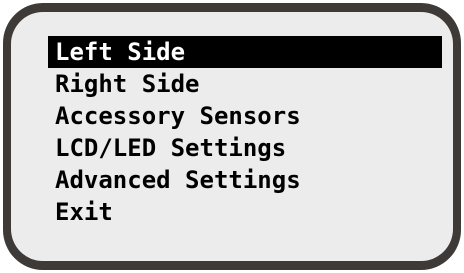 Image resolution: width=464 pixels, height=273 pixels. Describe the element at coordinates (245, 180) in the screenshot. I see `menu-item-advanced-settings: Advanced Settings` at that location.